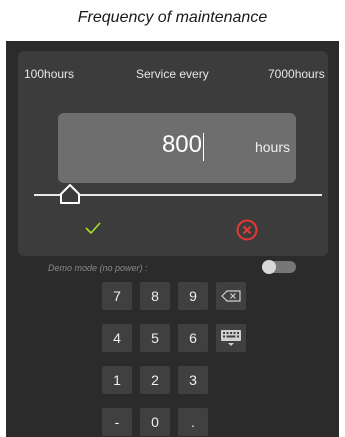 The image size is (345, 437). I want to click on figure-caption: Frequency of maintenance, so click(172, 17).